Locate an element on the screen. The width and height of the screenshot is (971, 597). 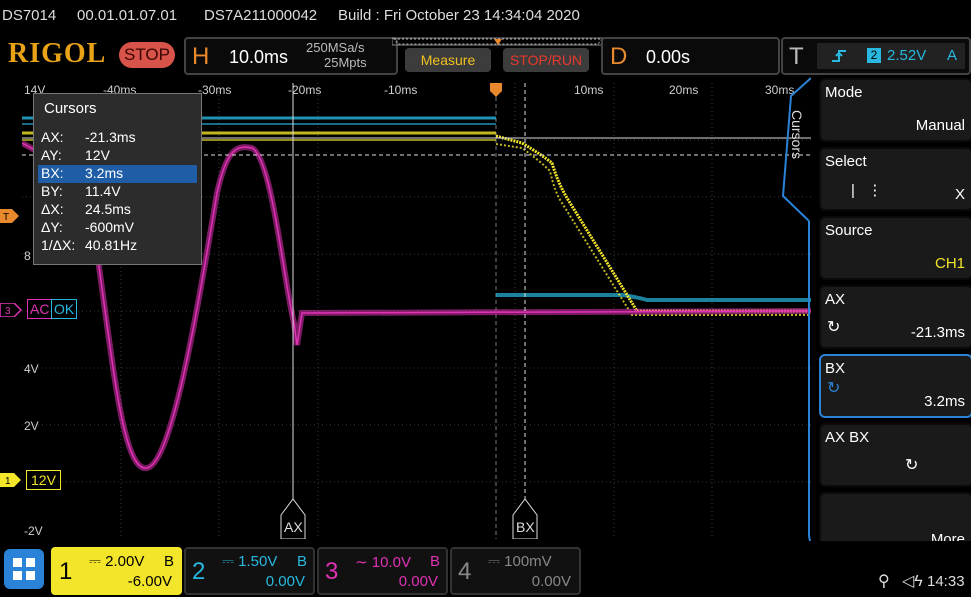
cursor-row-by: BY: 11.4V is located at coordinates (81, 191).